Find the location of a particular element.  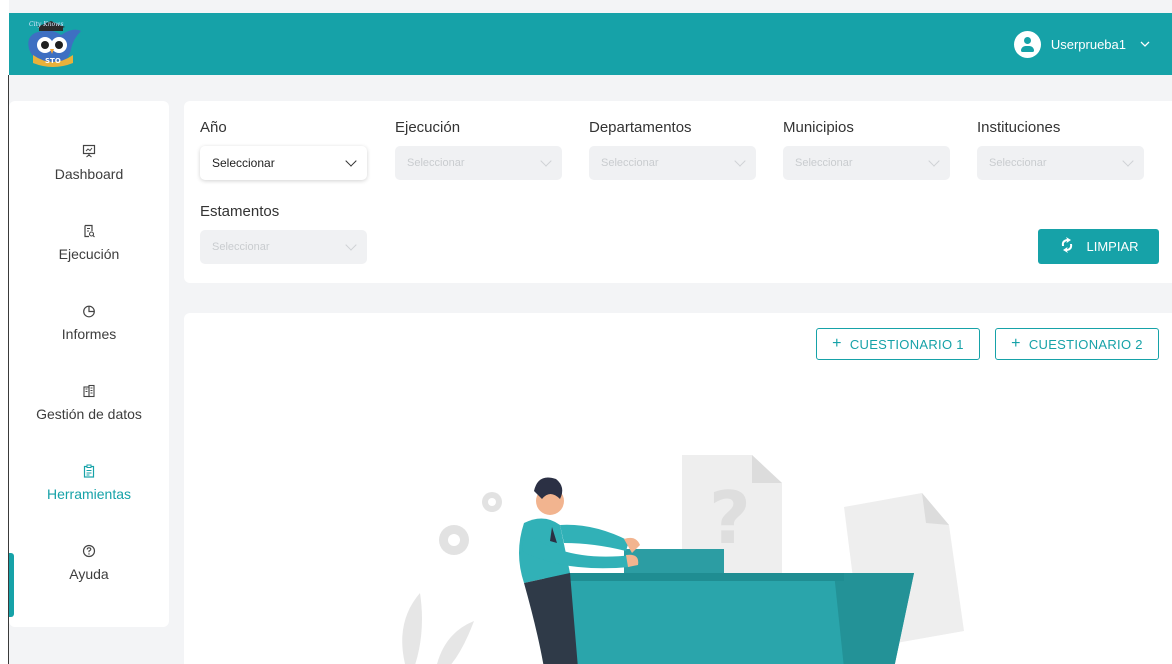

add-cuestionario-1-button: + CUESTIONARIO 1 is located at coordinates (898, 344).